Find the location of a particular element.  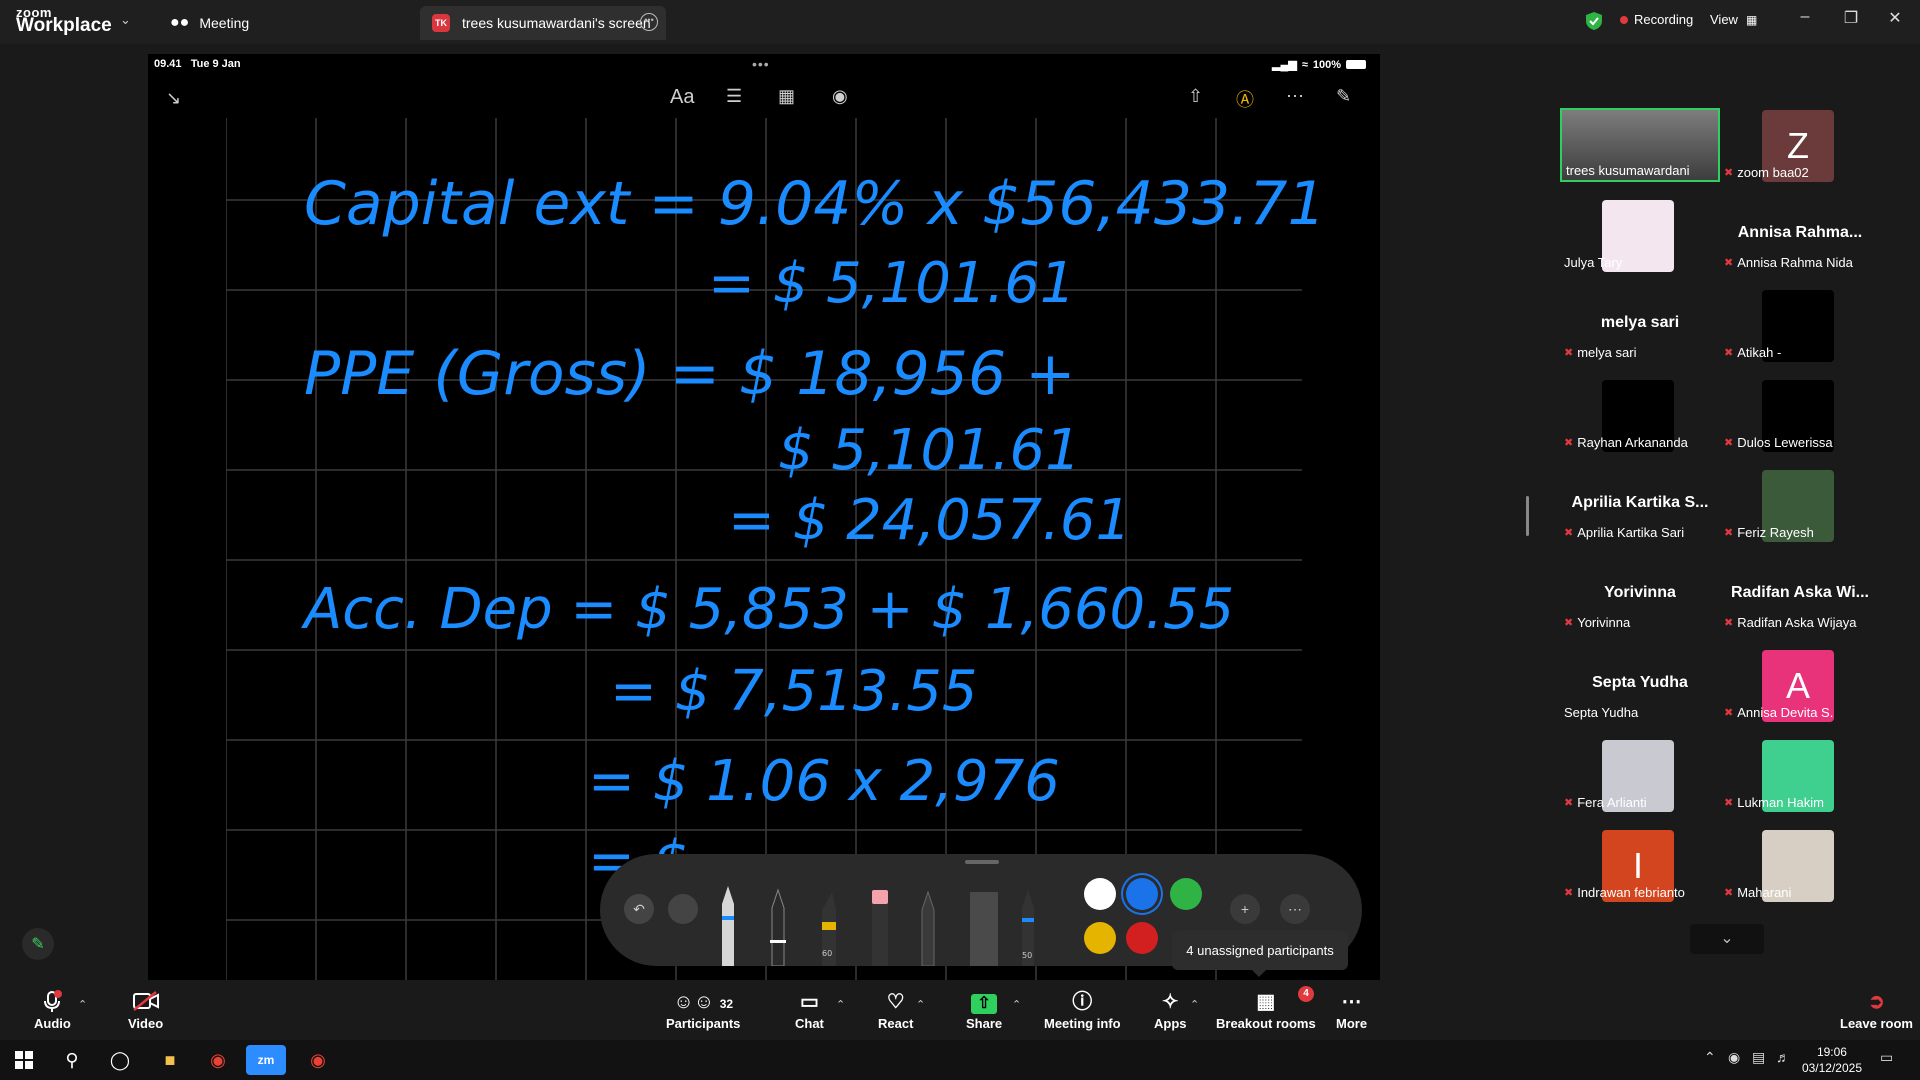

participant-tile: trees kusumawardani is located at coordinates (1640, 145).